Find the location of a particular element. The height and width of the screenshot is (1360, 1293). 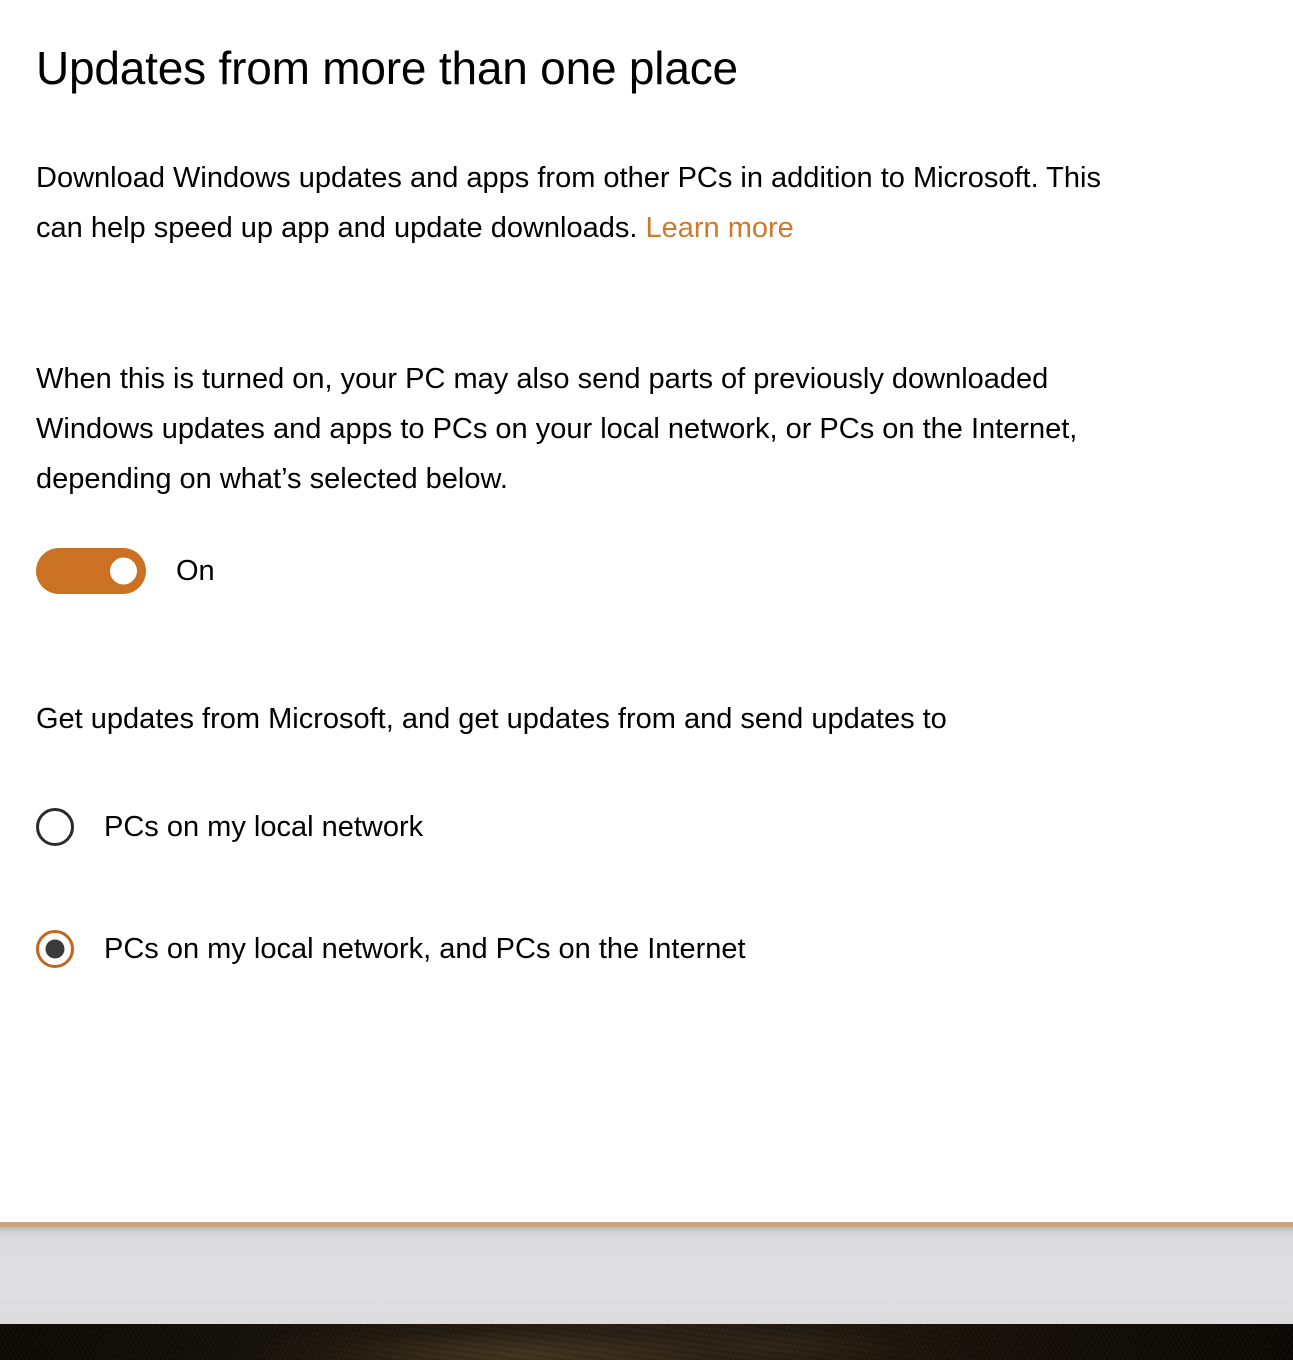

wallpaper-texture is located at coordinates (646, 1342).